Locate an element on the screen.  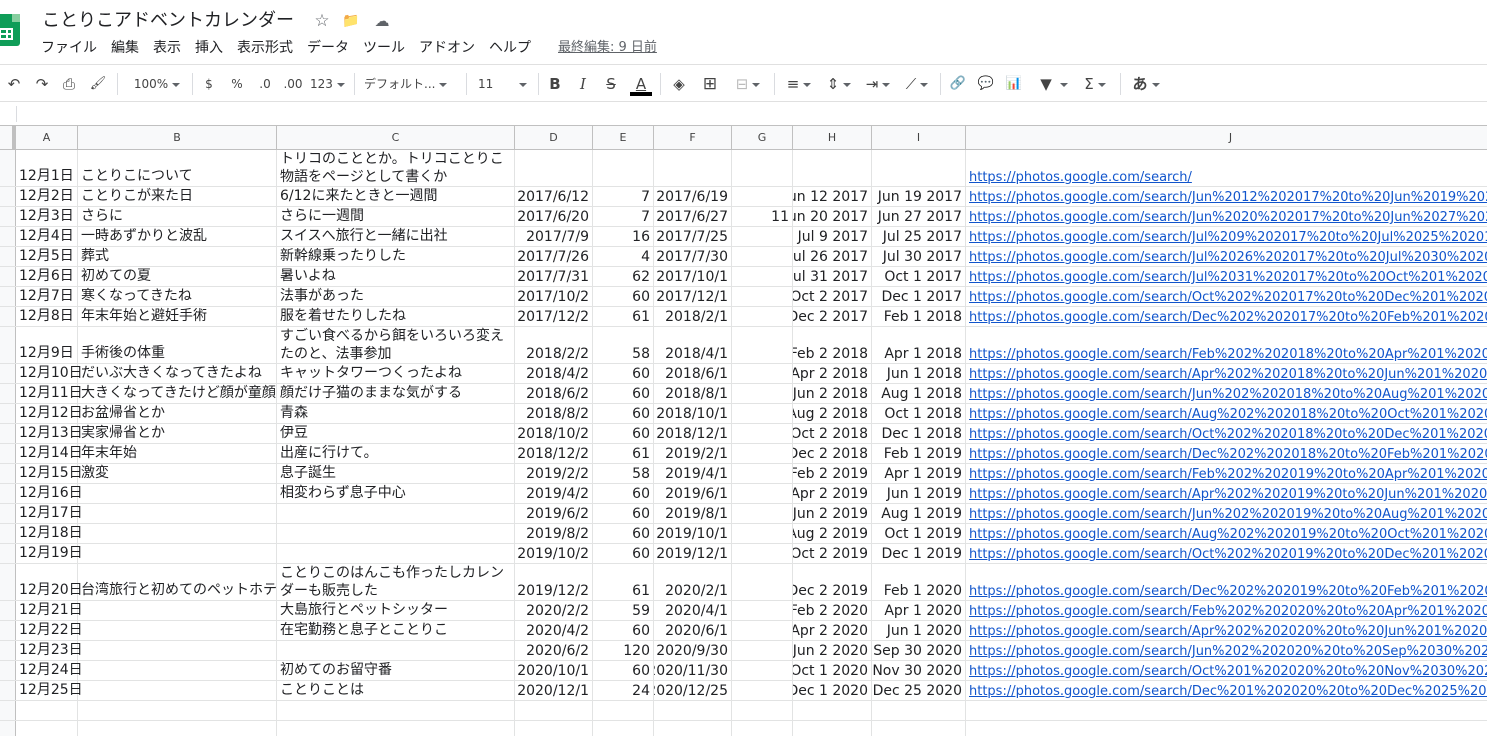
column-header-c: C is located at coordinates (396, 137).